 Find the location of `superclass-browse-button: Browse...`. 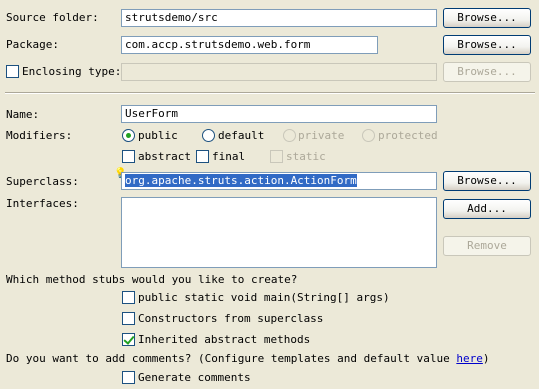

superclass-browse-button: Browse... is located at coordinates (487, 181).